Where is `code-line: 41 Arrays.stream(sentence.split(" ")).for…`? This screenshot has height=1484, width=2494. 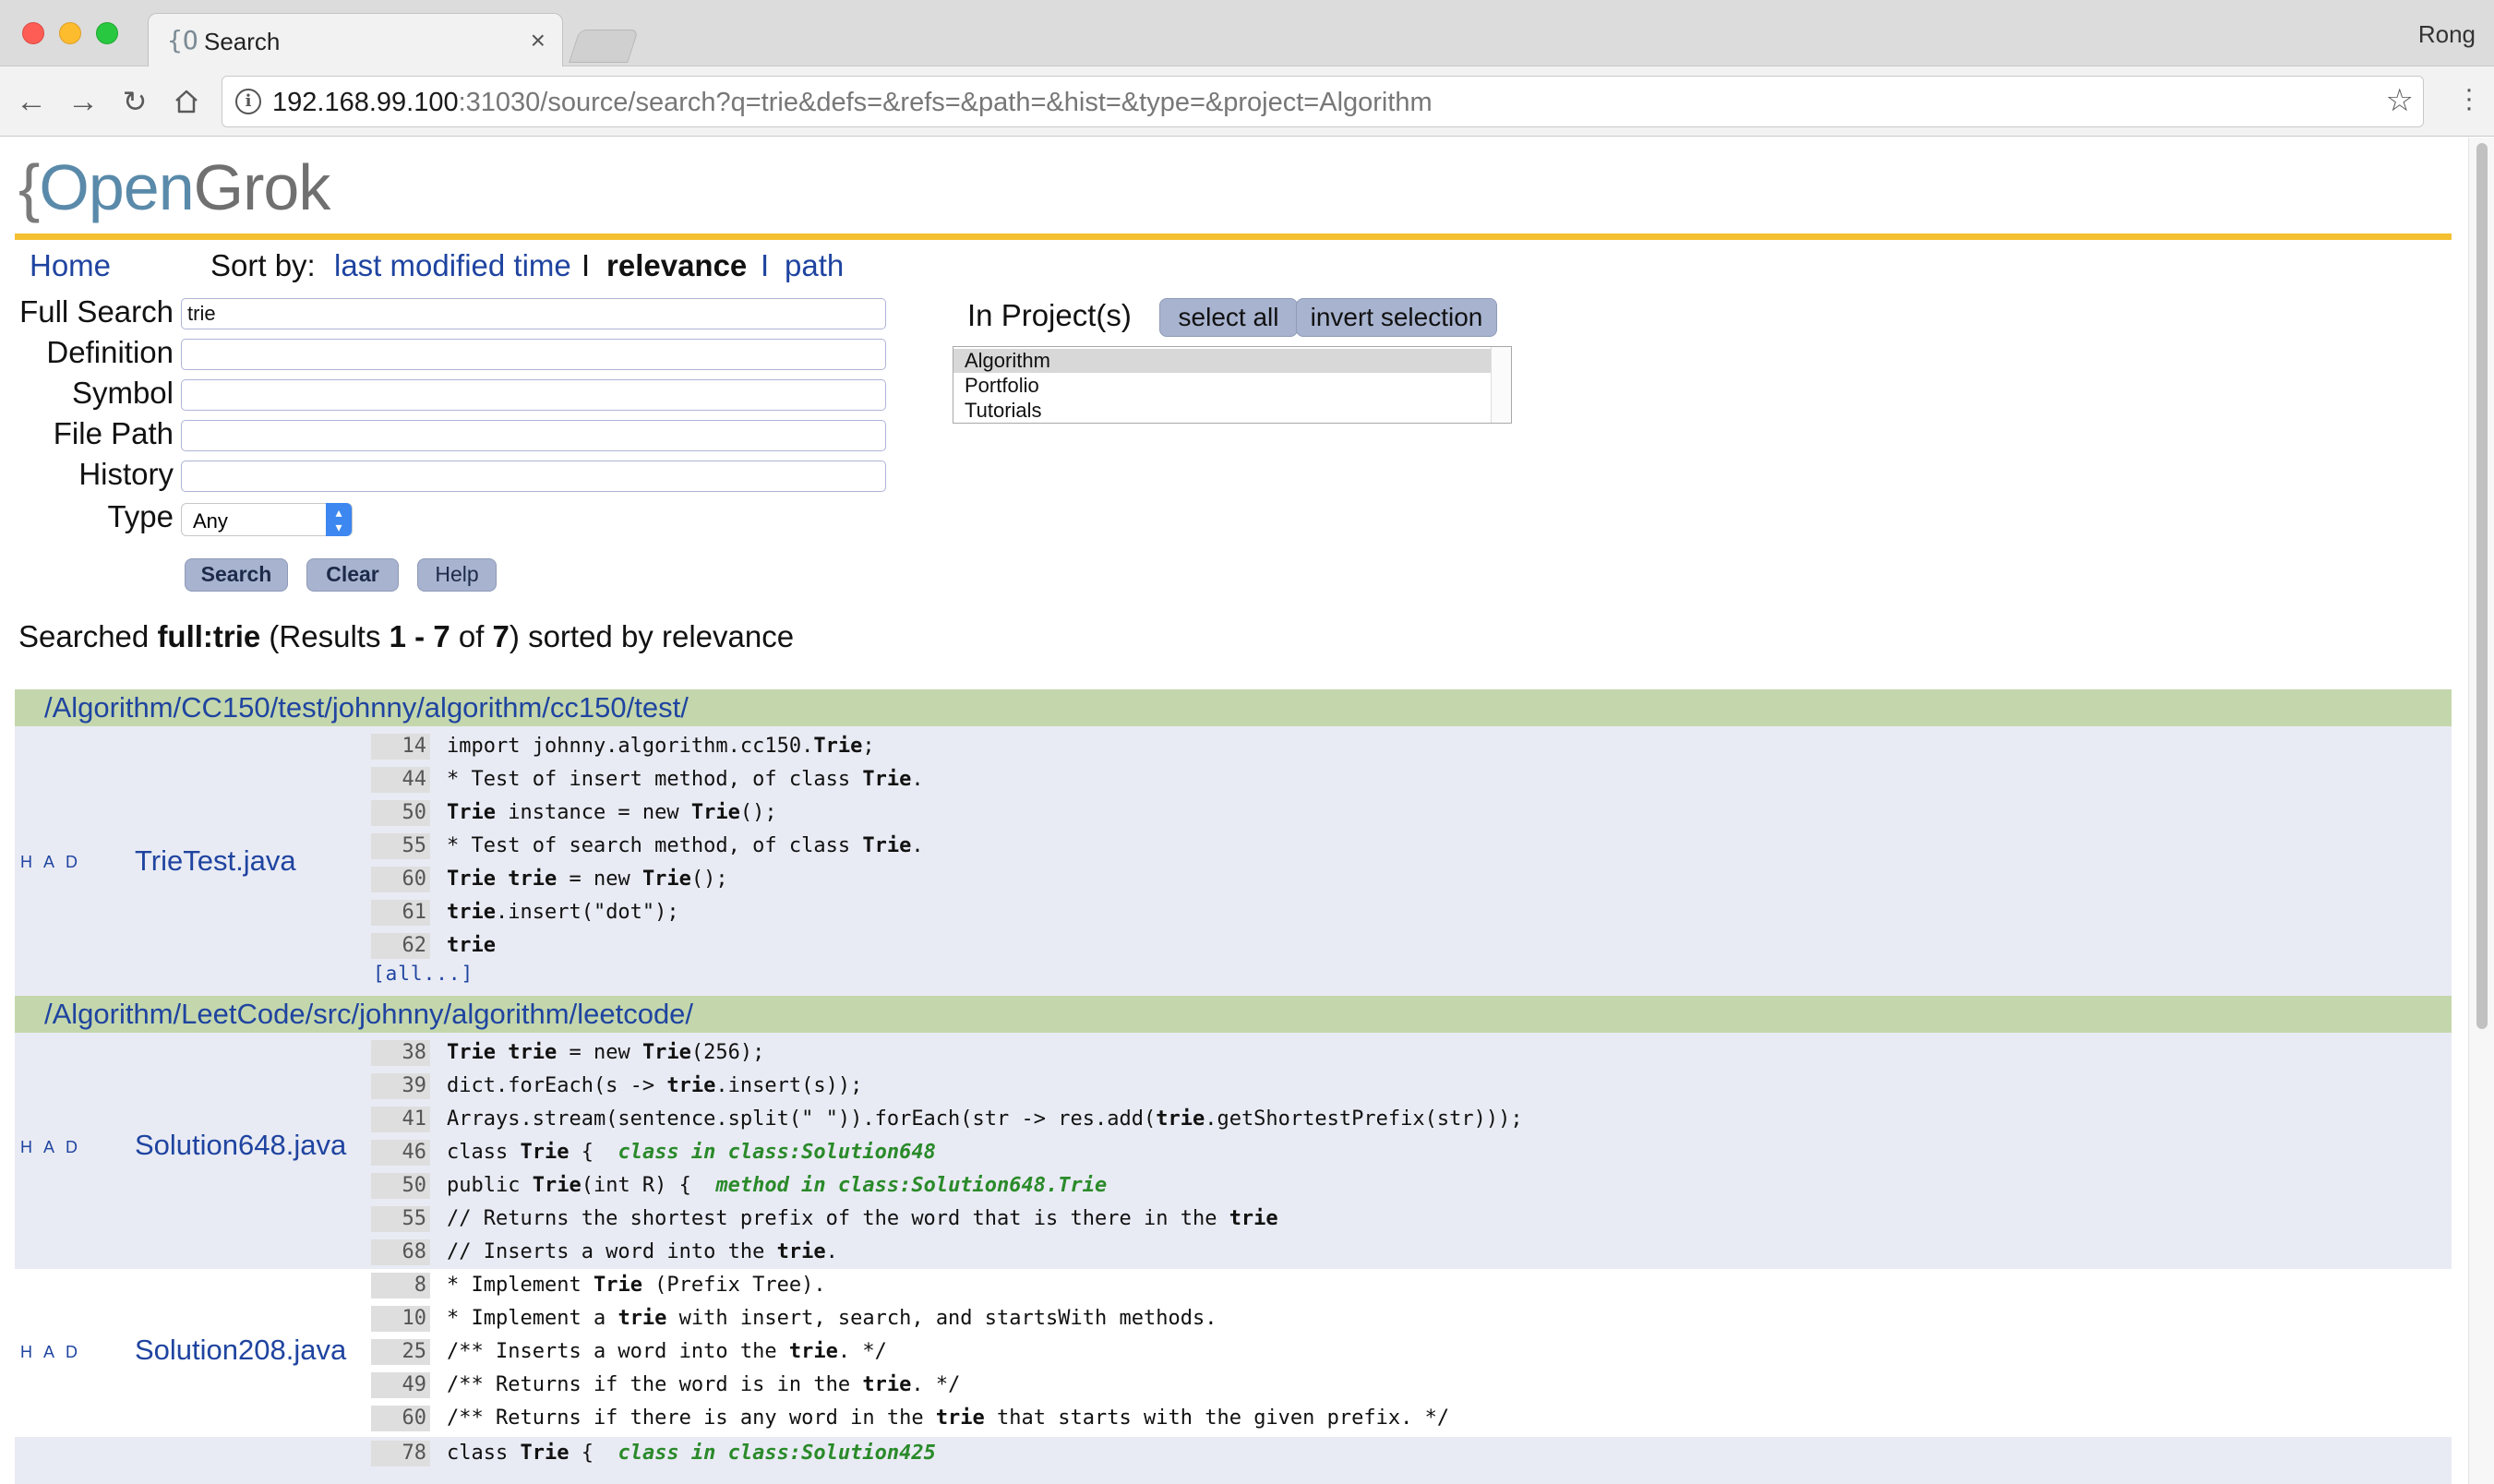
code-line: 41 Arrays.stream(sentence.split(" ")).for… is located at coordinates (947, 1122).